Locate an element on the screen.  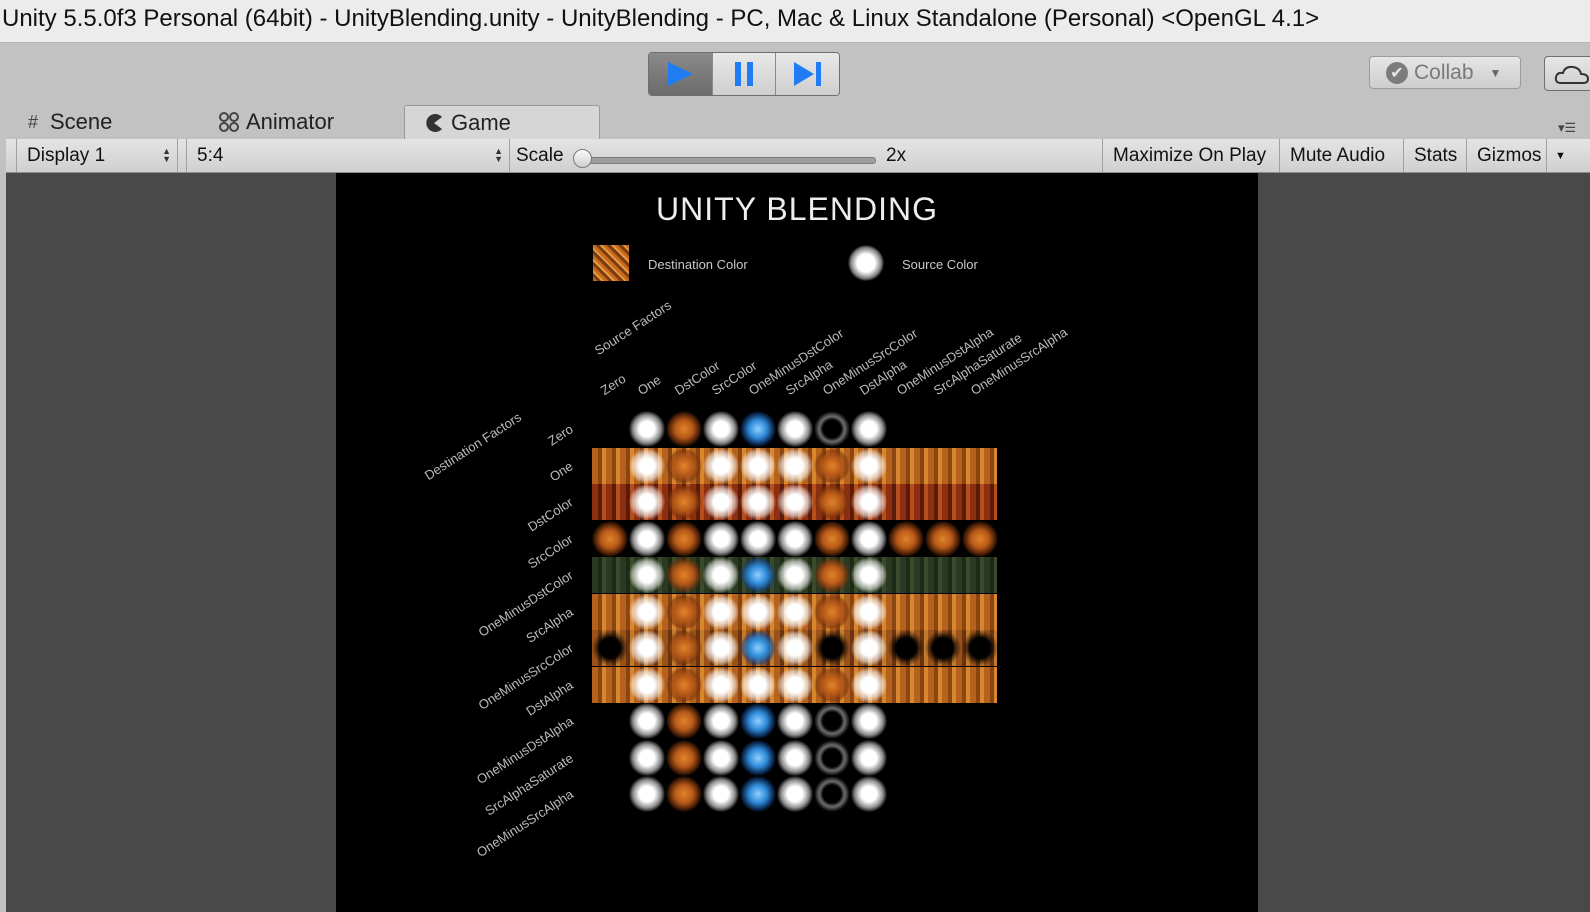
destination-factor-label: SrcAlpha is located at coordinates (549, 624).